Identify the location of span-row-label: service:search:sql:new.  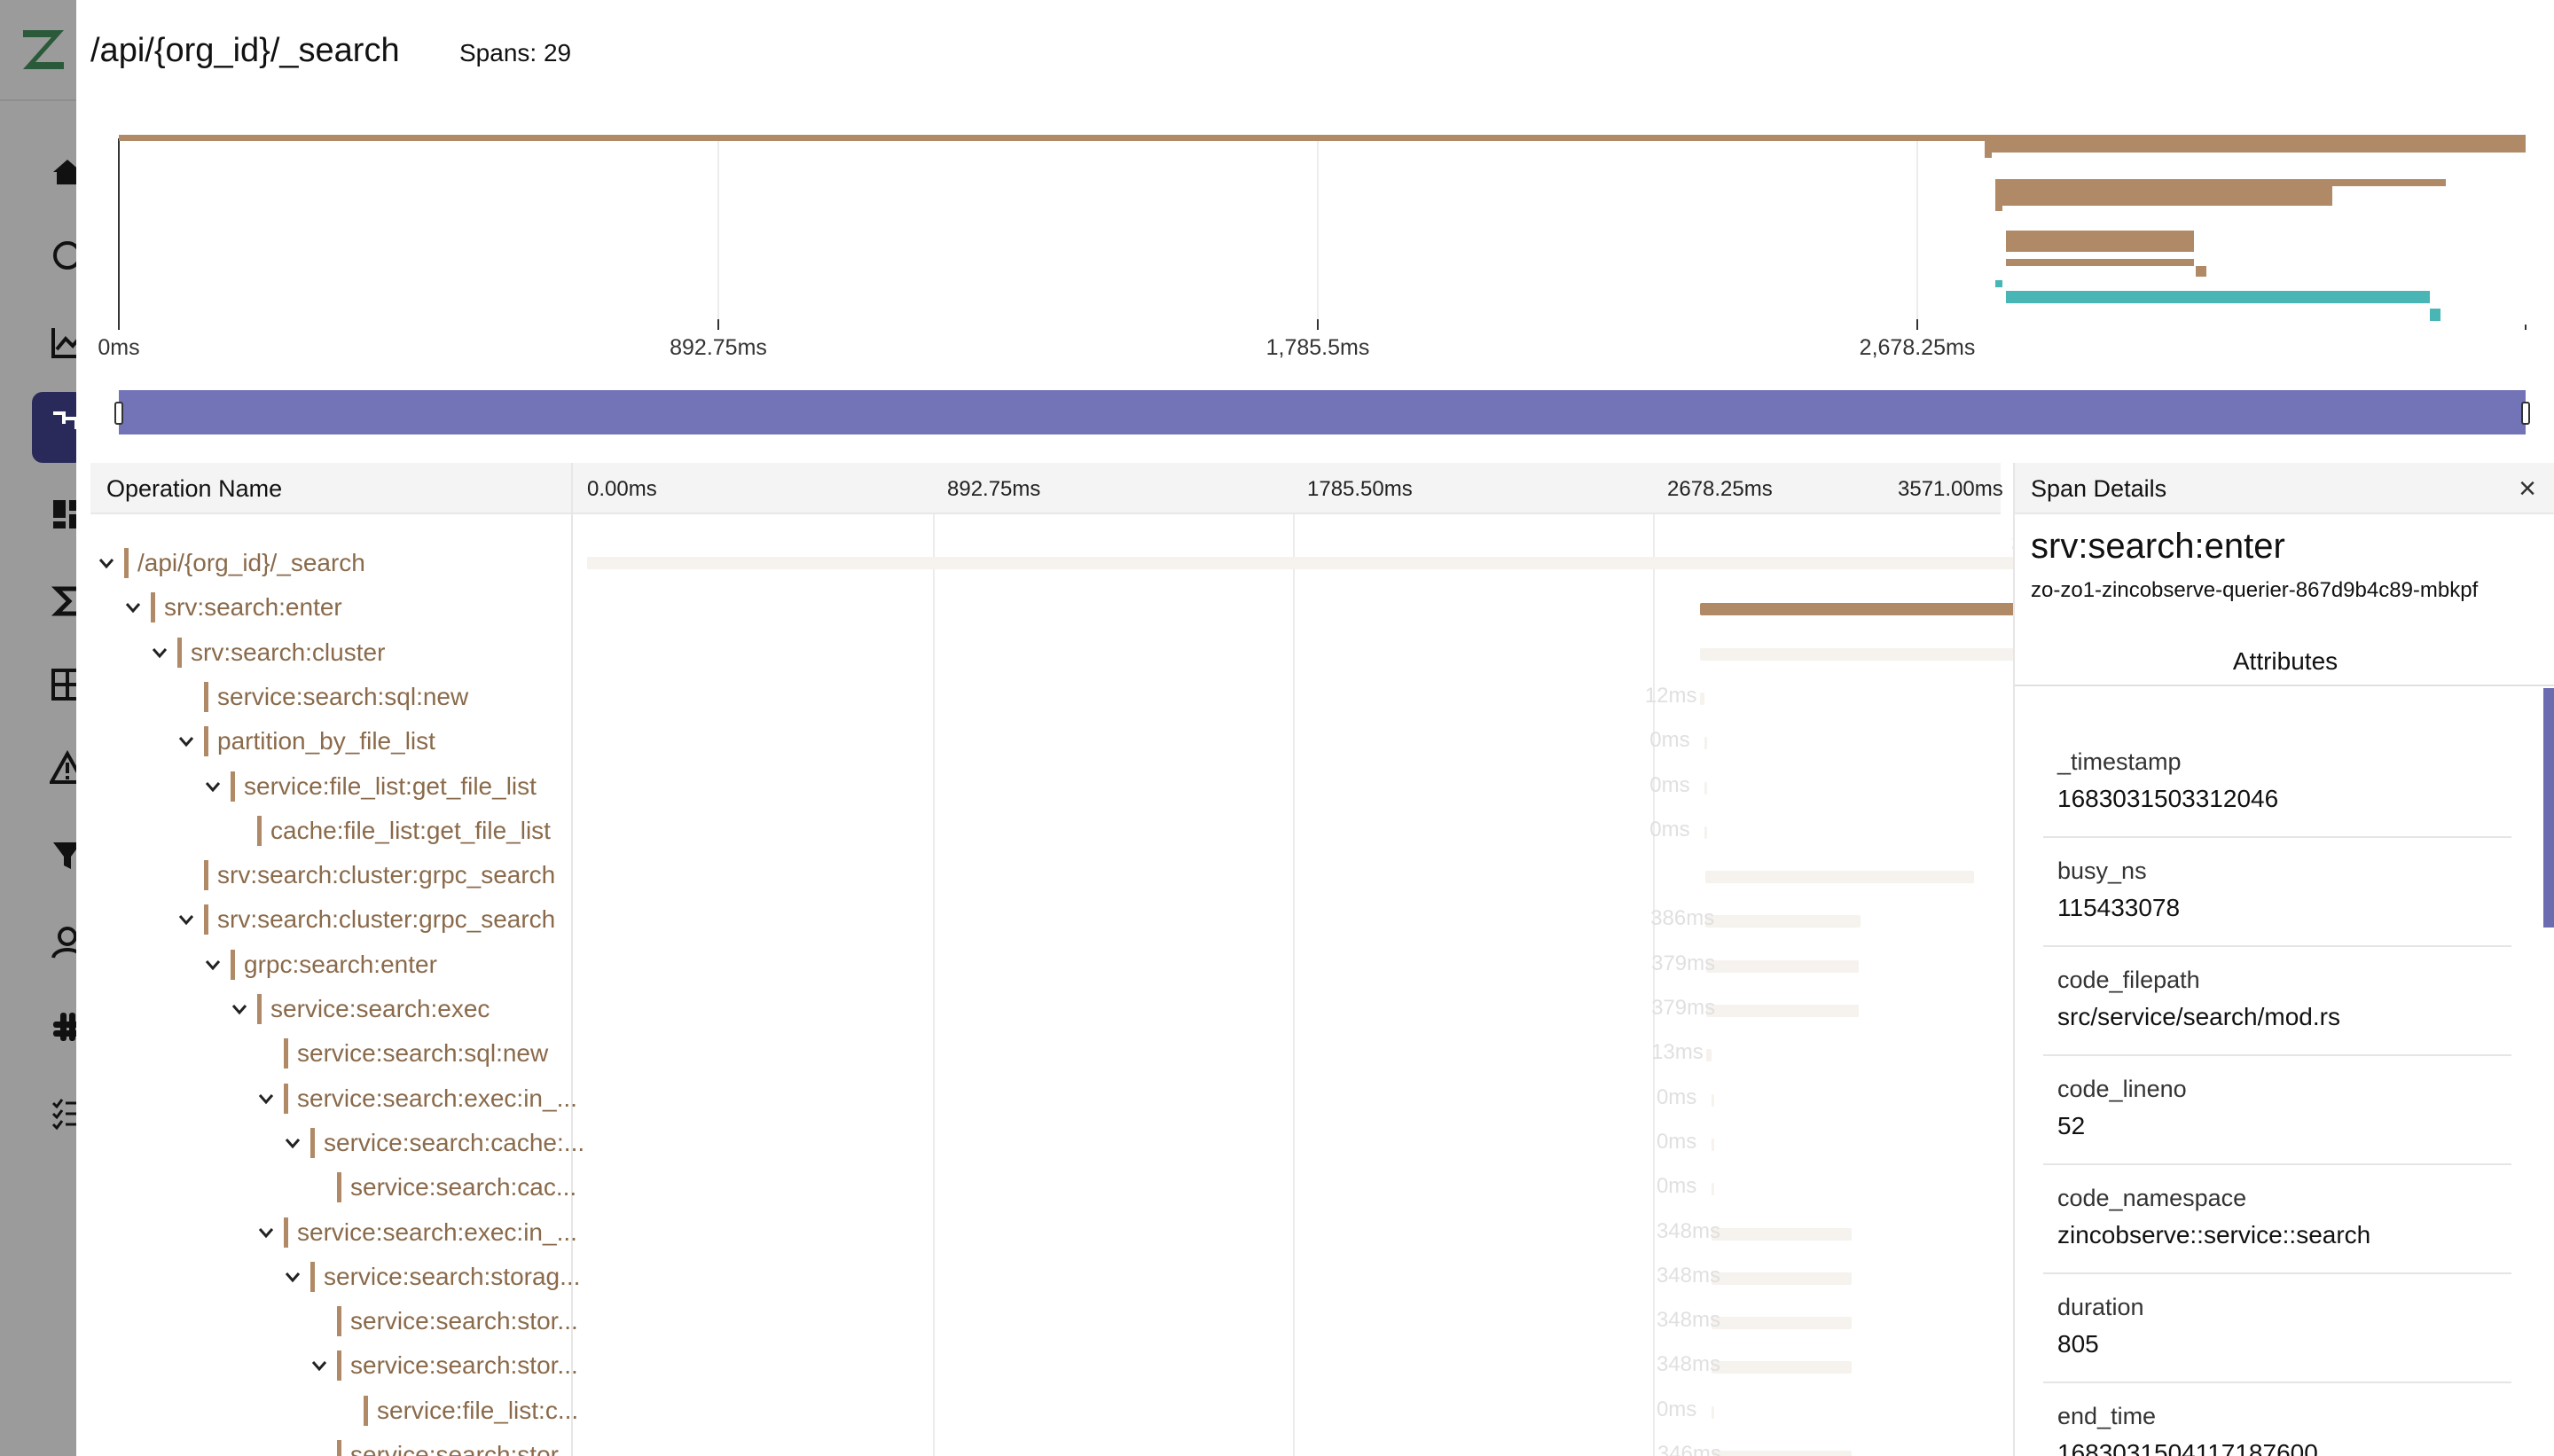
(343, 696).